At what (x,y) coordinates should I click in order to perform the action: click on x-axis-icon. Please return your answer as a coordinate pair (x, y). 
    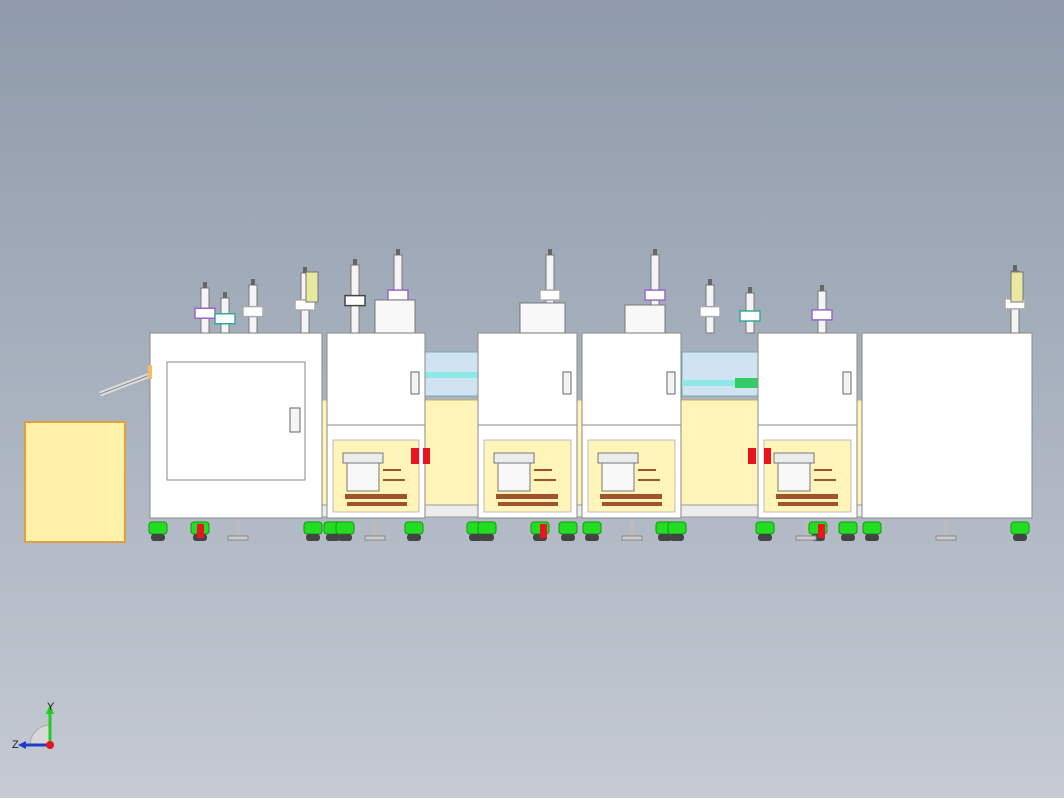
    Looking at the image, I should click on (50, 745).